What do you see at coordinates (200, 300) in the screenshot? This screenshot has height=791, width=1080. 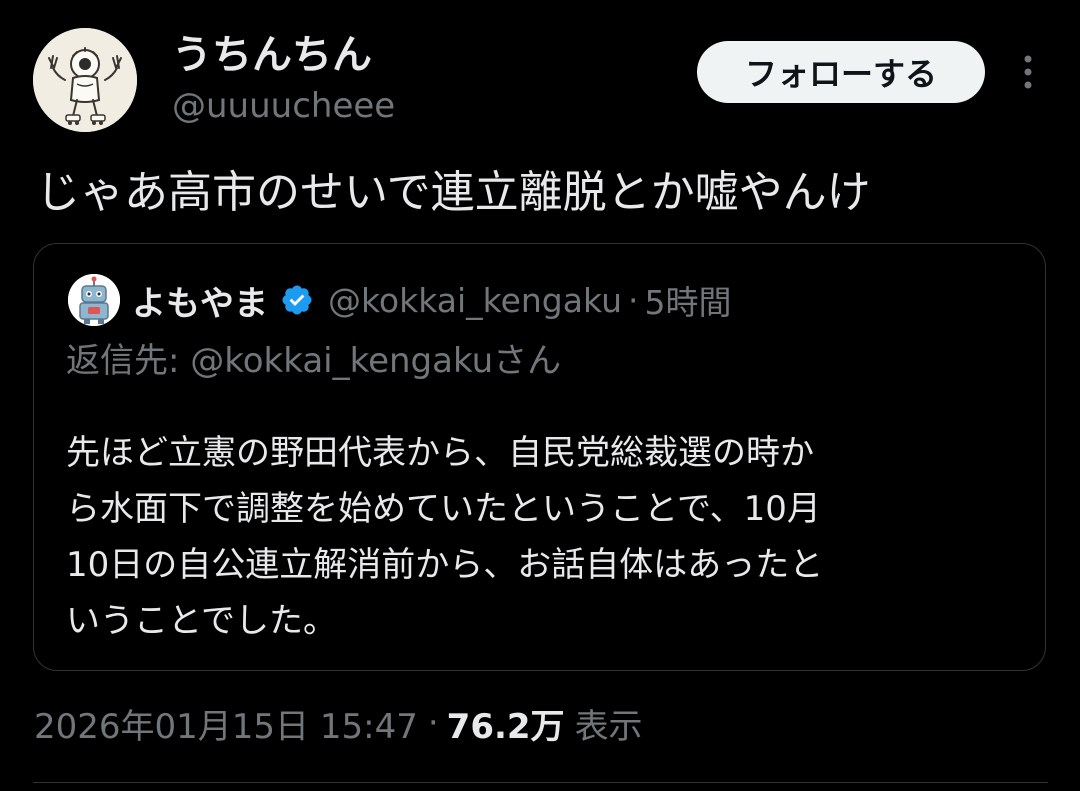 I see `quoted-author-name: よもやま` at bounding box center [200, 300].